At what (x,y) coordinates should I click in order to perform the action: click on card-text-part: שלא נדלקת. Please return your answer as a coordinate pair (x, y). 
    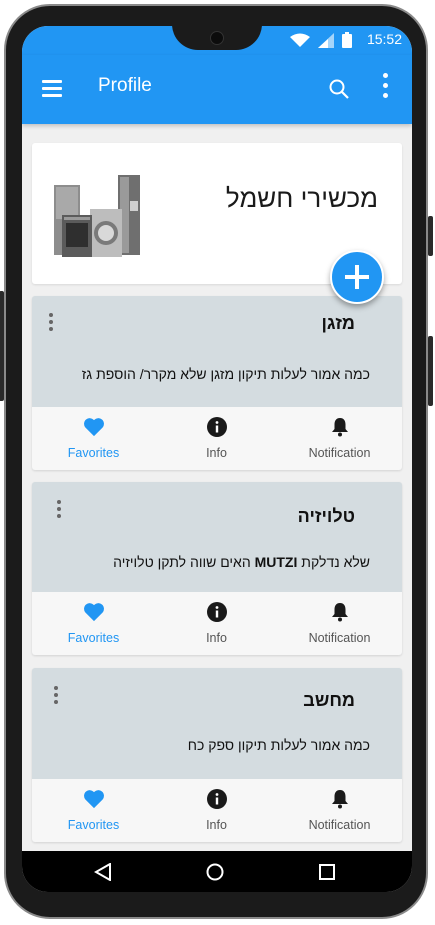
    Looking at the image, I should click on (333, 562).